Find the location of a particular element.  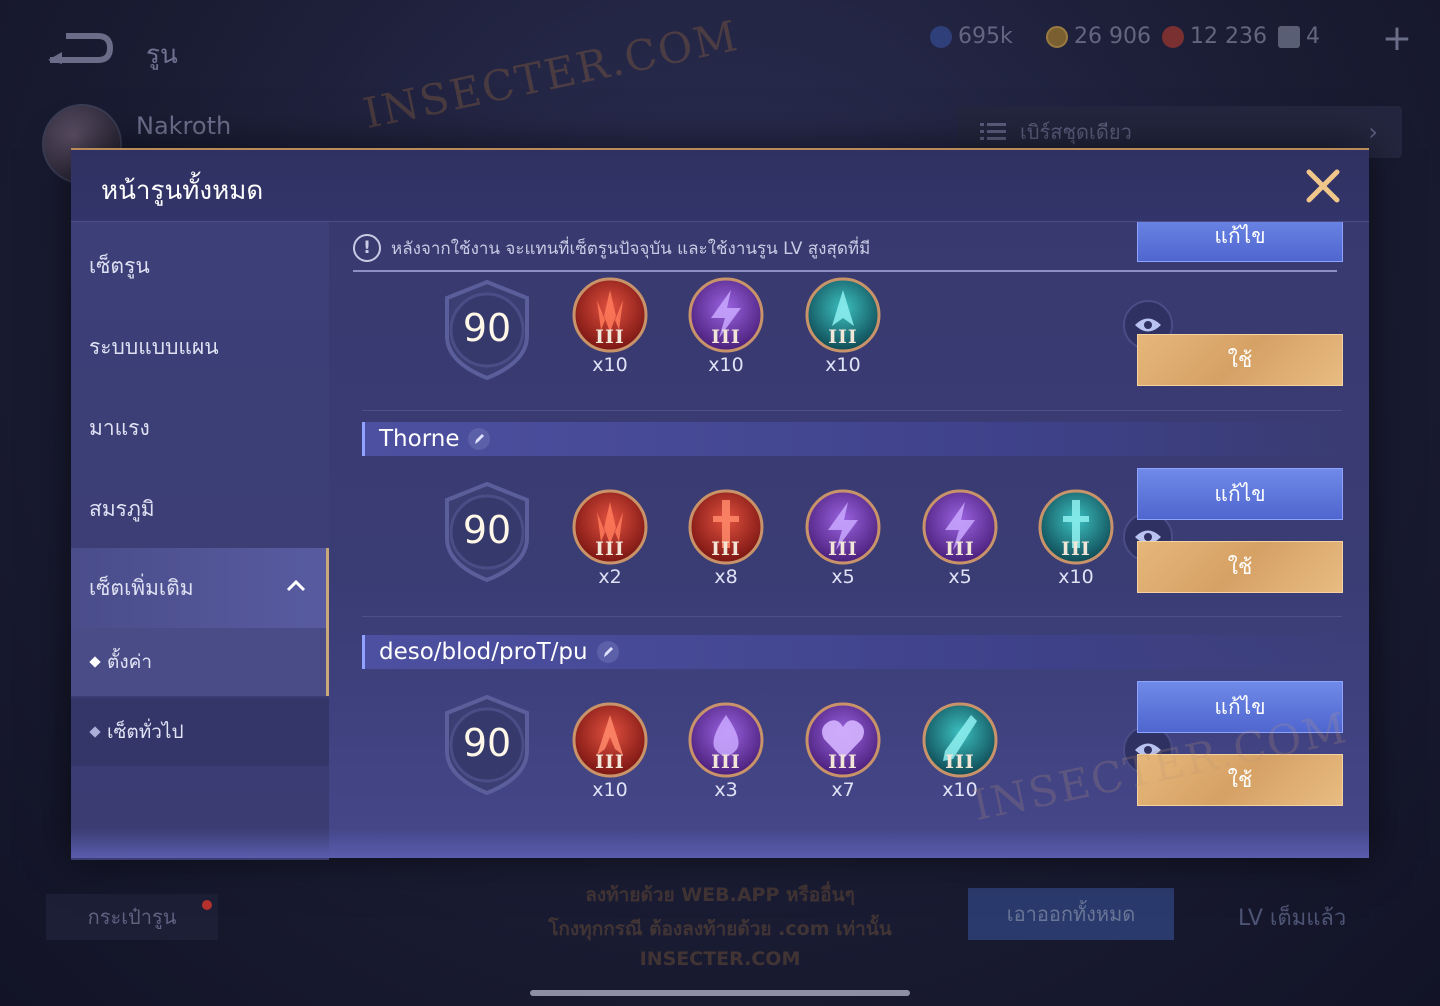

rune-slot: III x8 is located at coordinates (726, 538).